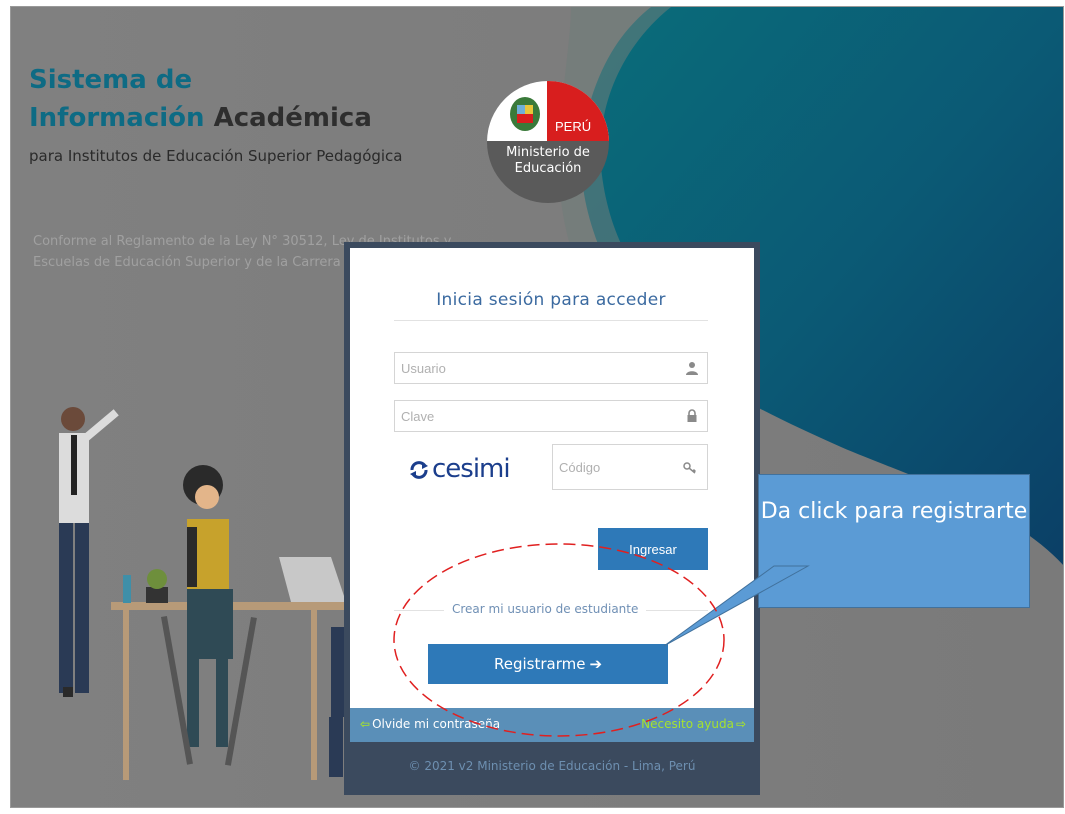 This screenshot has height=814, width=1065. I want to click on code-field, so click(630, 467).